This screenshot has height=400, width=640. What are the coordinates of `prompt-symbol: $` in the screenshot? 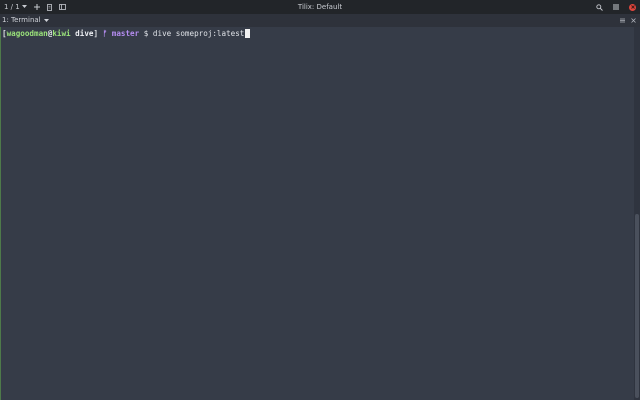 It's located at (146, 33).